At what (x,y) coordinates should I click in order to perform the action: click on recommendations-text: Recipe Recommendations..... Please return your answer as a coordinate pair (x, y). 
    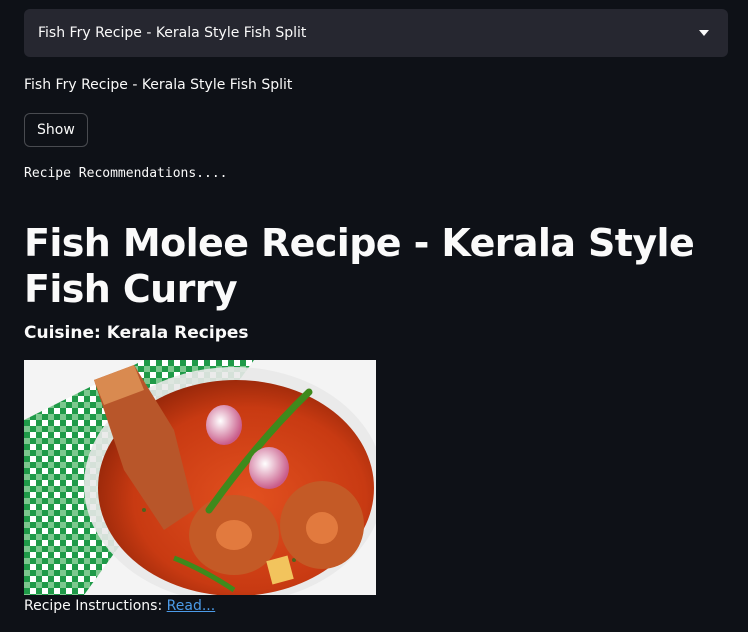
    Looking at the image, I should click on (126, 173).